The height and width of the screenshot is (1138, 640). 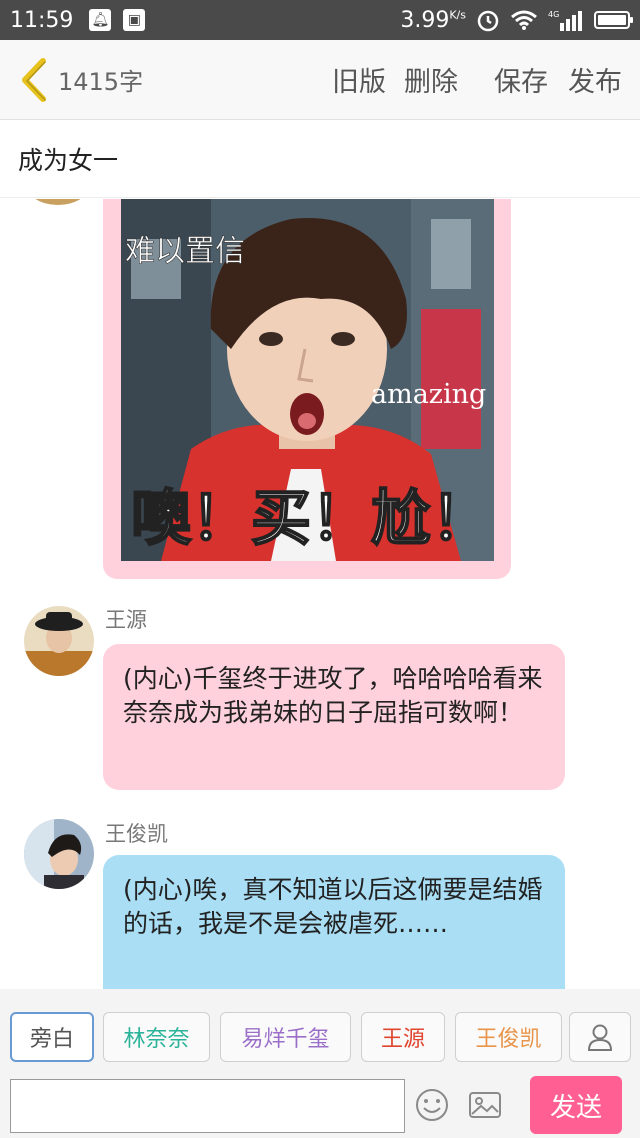 What do you see at coordinates (595, 79) in the screenshot?
I see `publish-button: 发布` at bounding box center [595, 79].